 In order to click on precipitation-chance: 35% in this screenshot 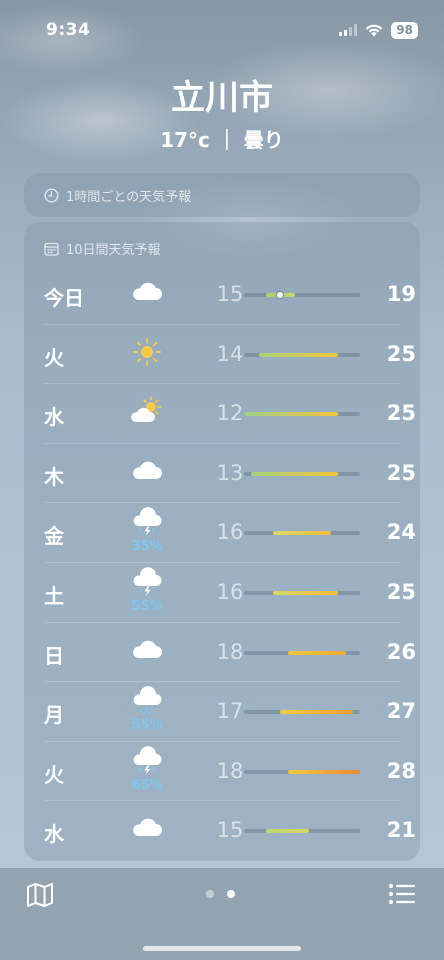, I will do `click(147, 547)`.